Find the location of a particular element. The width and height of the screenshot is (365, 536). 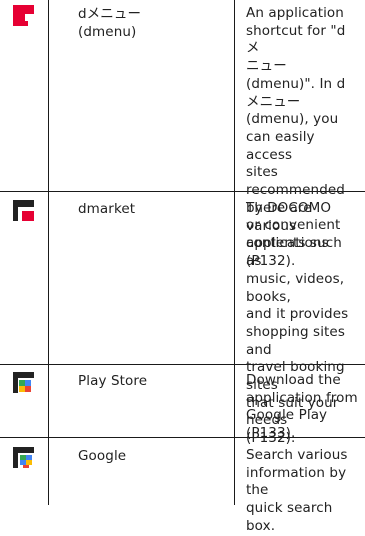

dmenu-icon is located at coordinates (23, 15).